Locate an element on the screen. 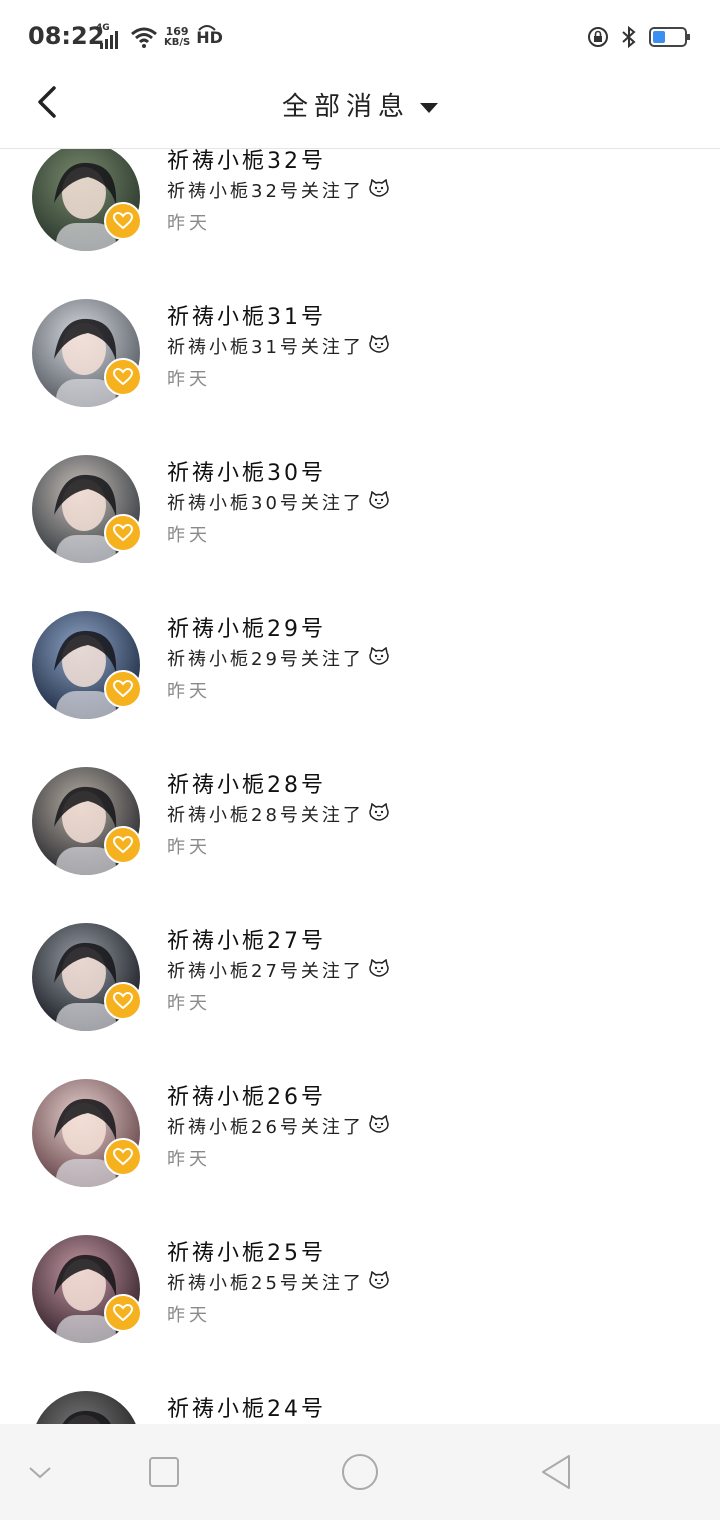  notification-item: 祈祷小栀26号祈祷小栀26号关注了 昨天 is located at coordinates (360, 1157).